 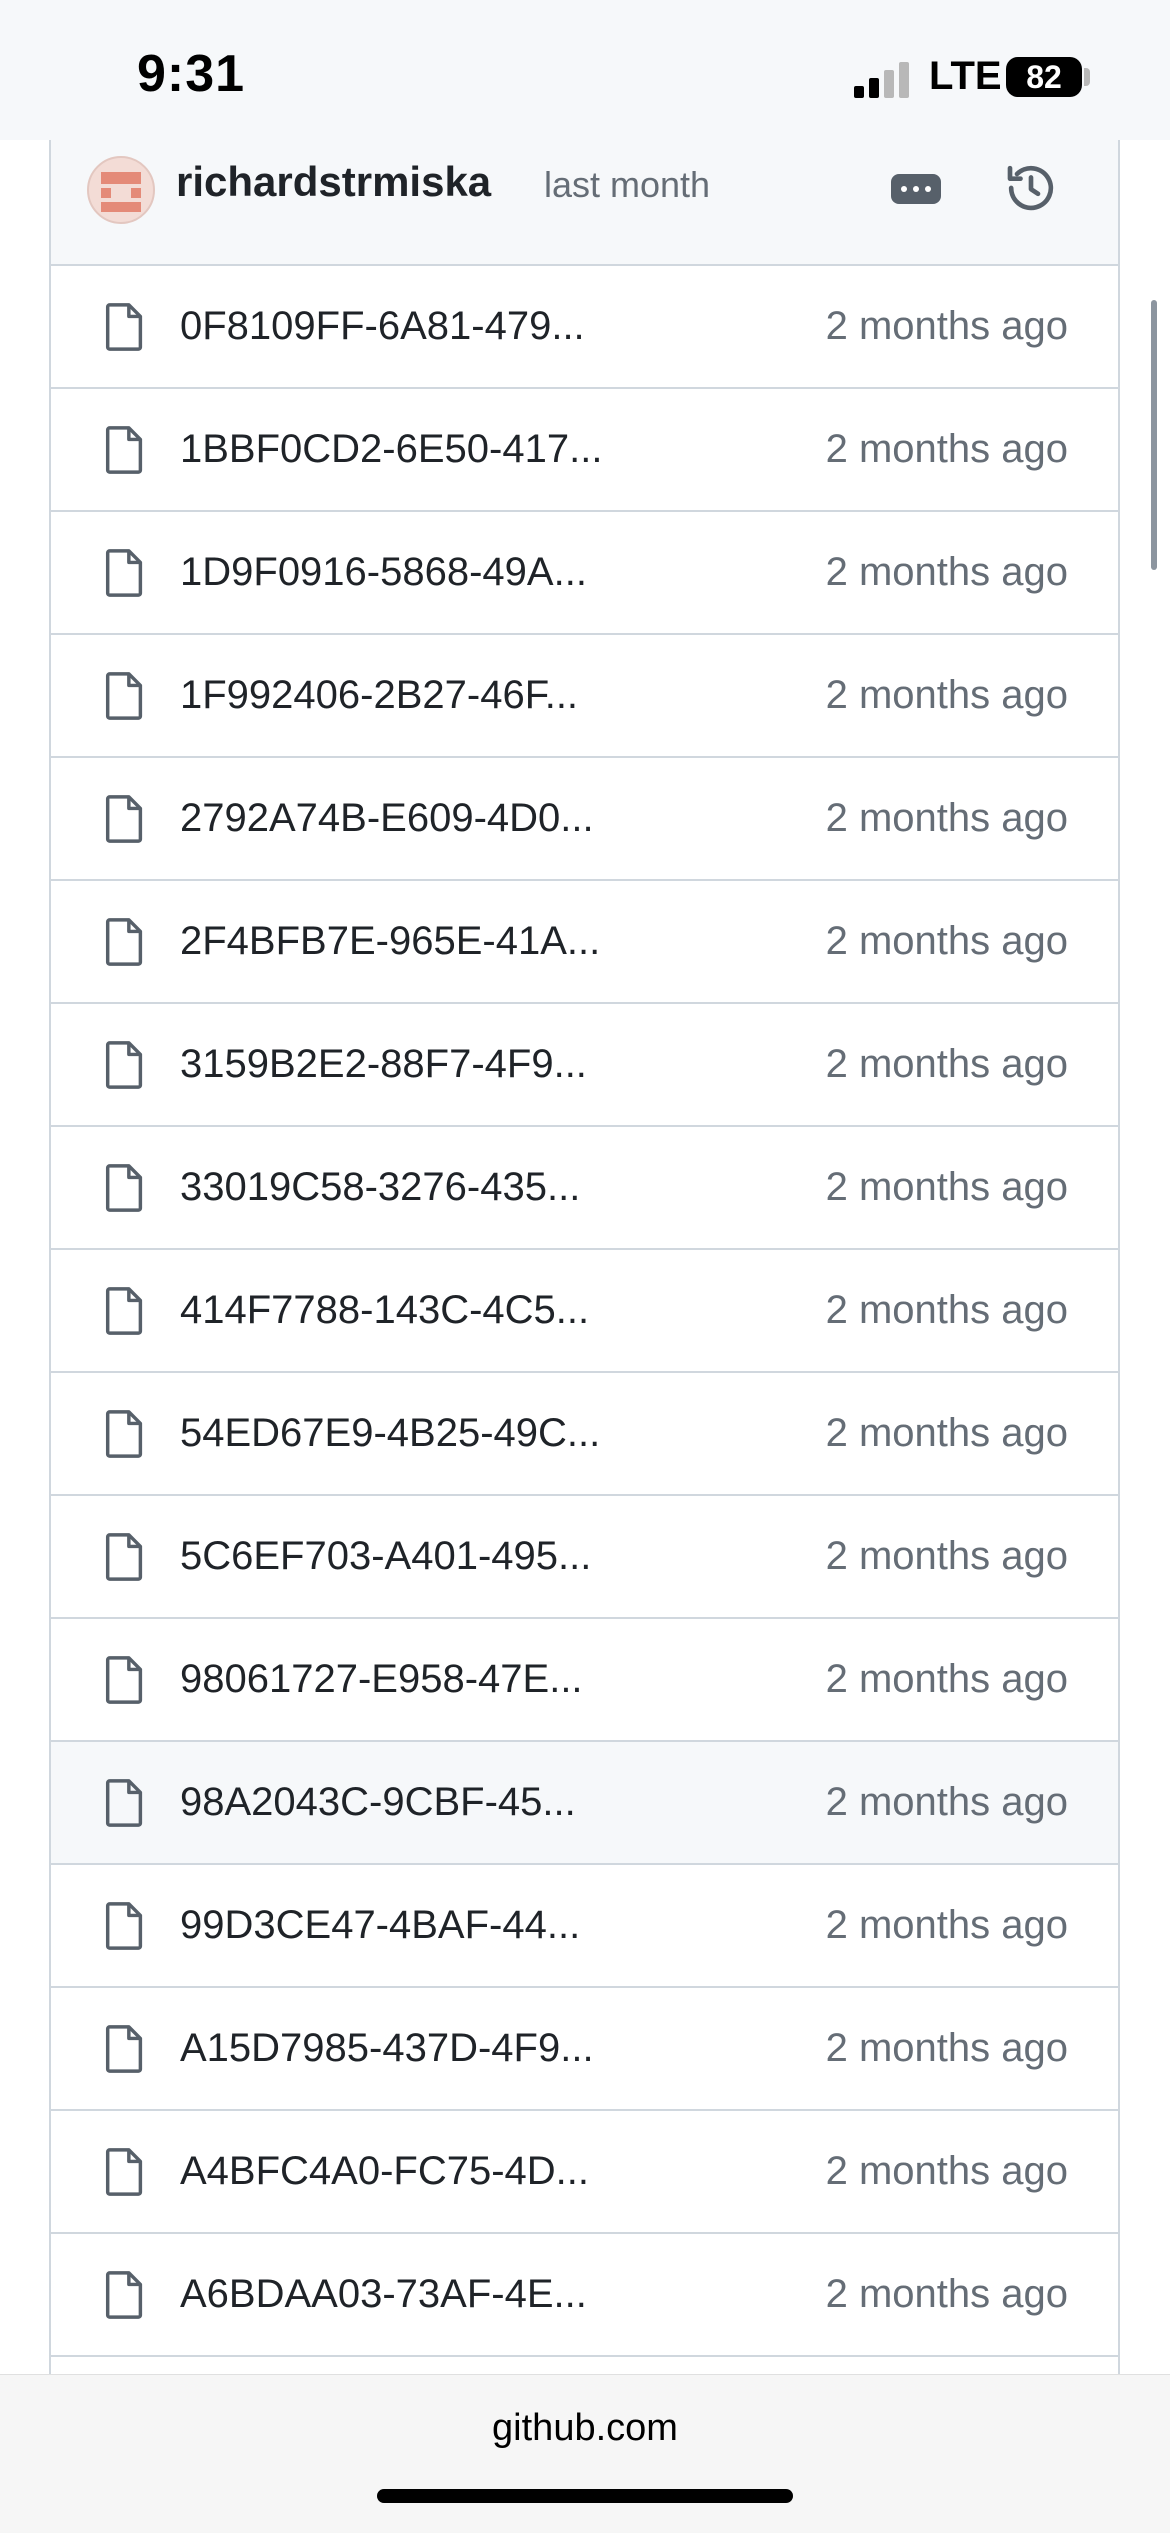 What do you see at coordinates (1031, 188) in the screenshot?
I see `history-icon` at bounding box center [1031, 188].